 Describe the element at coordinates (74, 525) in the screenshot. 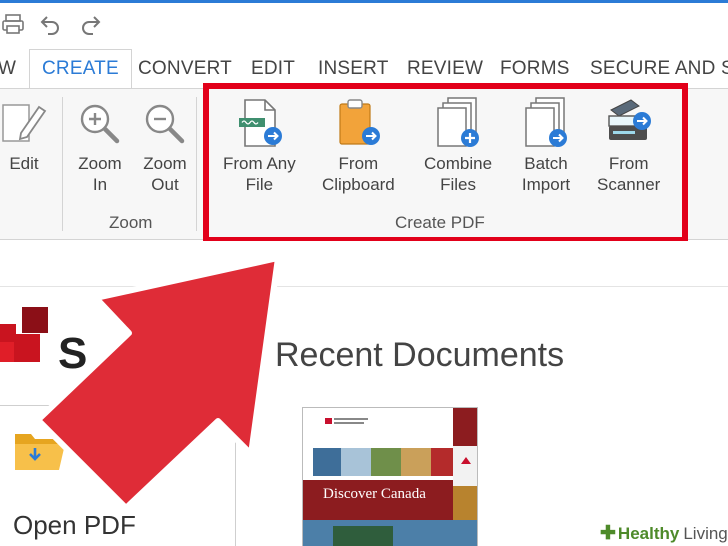

I see `open-pdf-label: Open PDF` at that location.